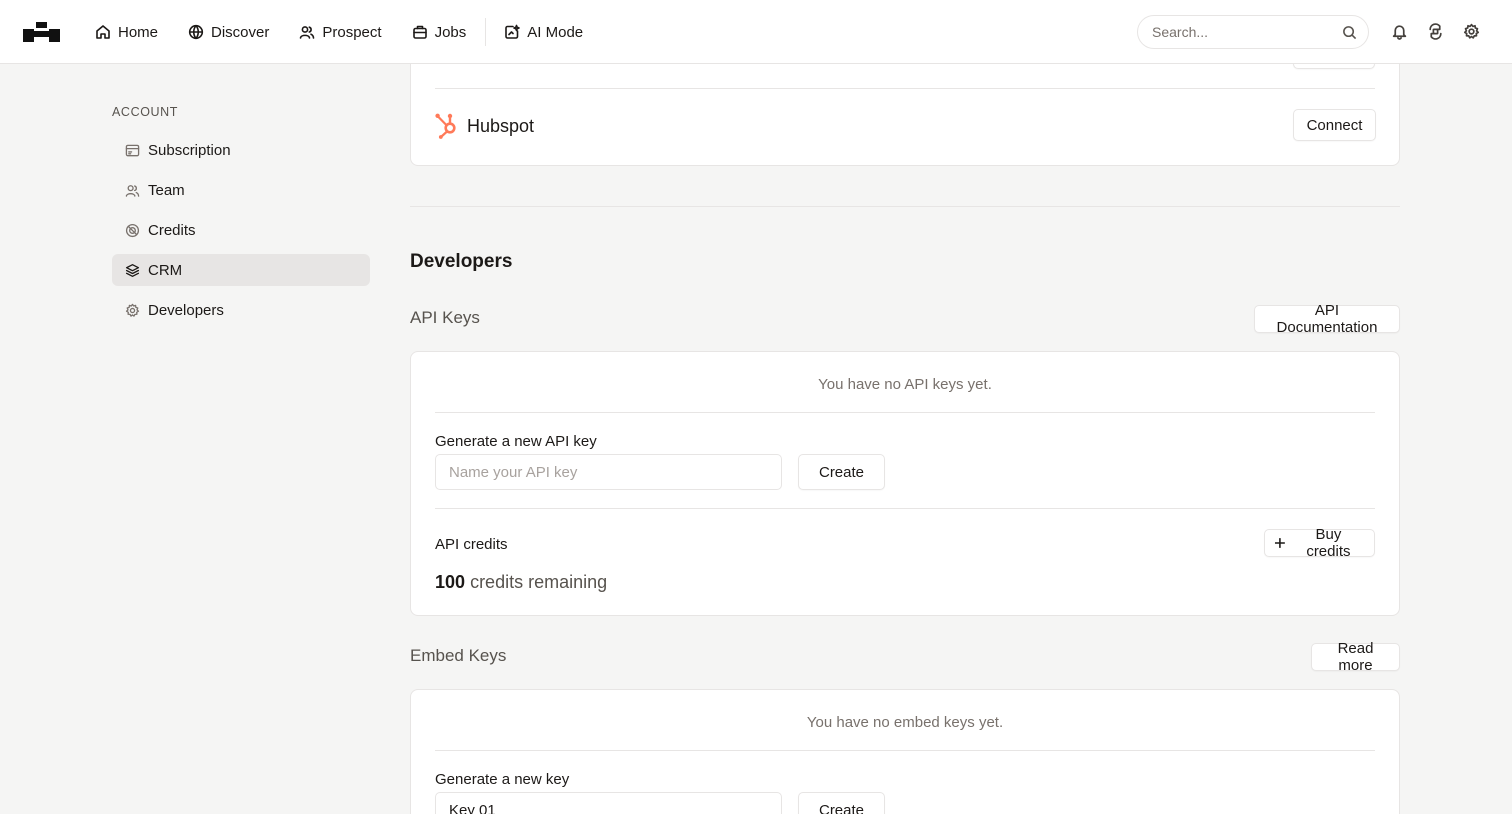 The image size is (1512, 814). Describe the element at coordinates (841, 803) in the screenshot. I see `create-embed-key-button: Create` at that location.